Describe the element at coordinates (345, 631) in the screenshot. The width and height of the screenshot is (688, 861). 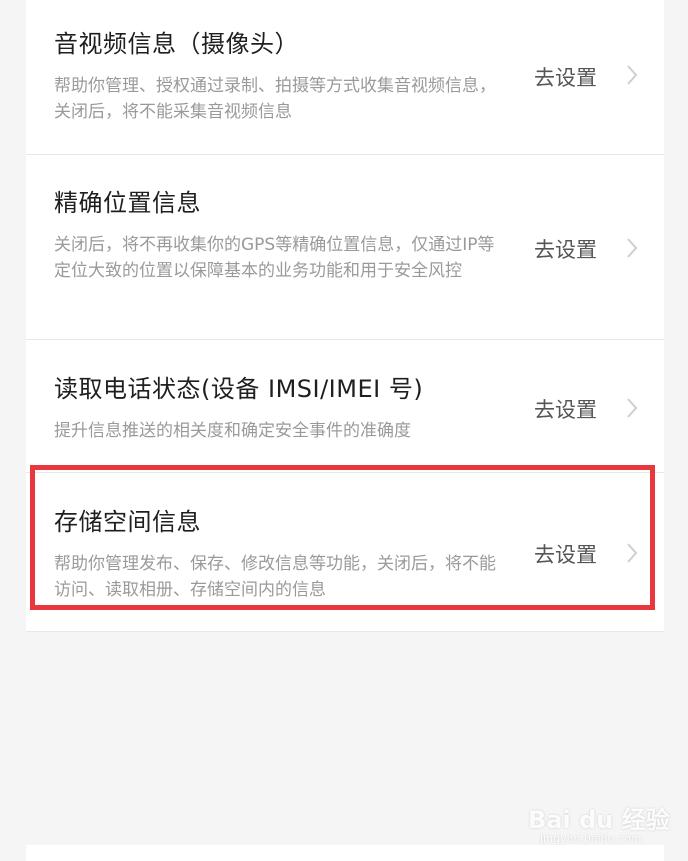
I see `divider` at that location.